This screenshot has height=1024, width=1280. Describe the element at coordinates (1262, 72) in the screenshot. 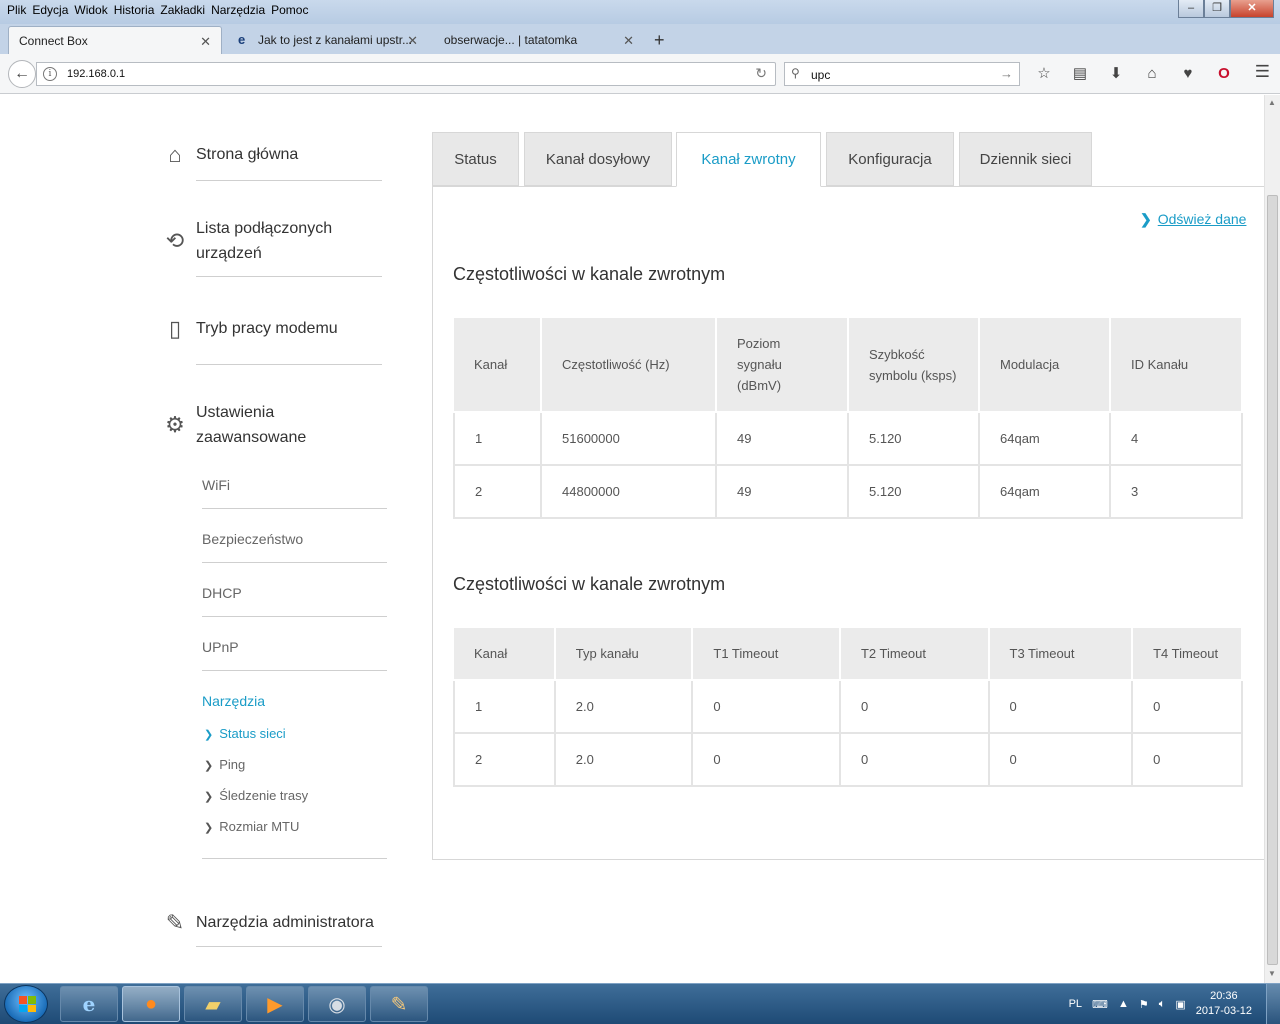

I see `hamburger-menu-icon: ☰` at that location.